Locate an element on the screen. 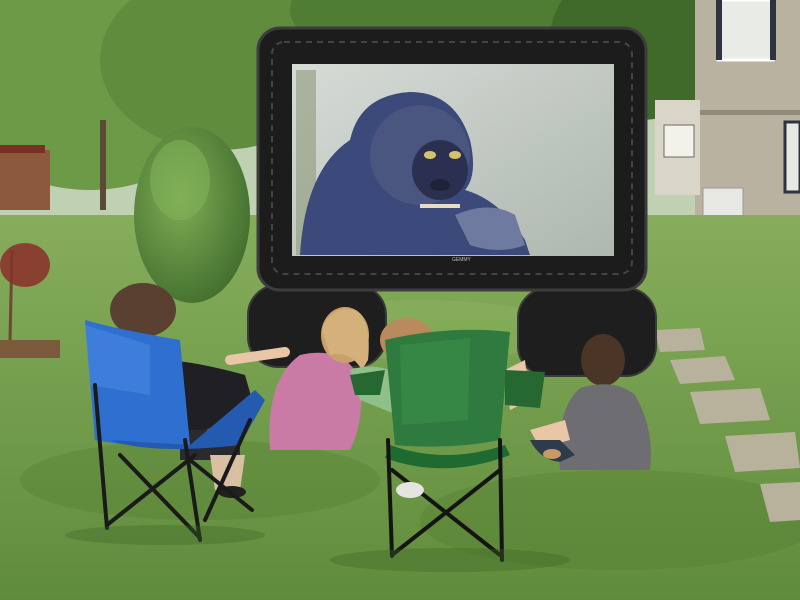 This screenshot has width=800, height=600. evergreen-shrub is located at coordinates (192, 215).